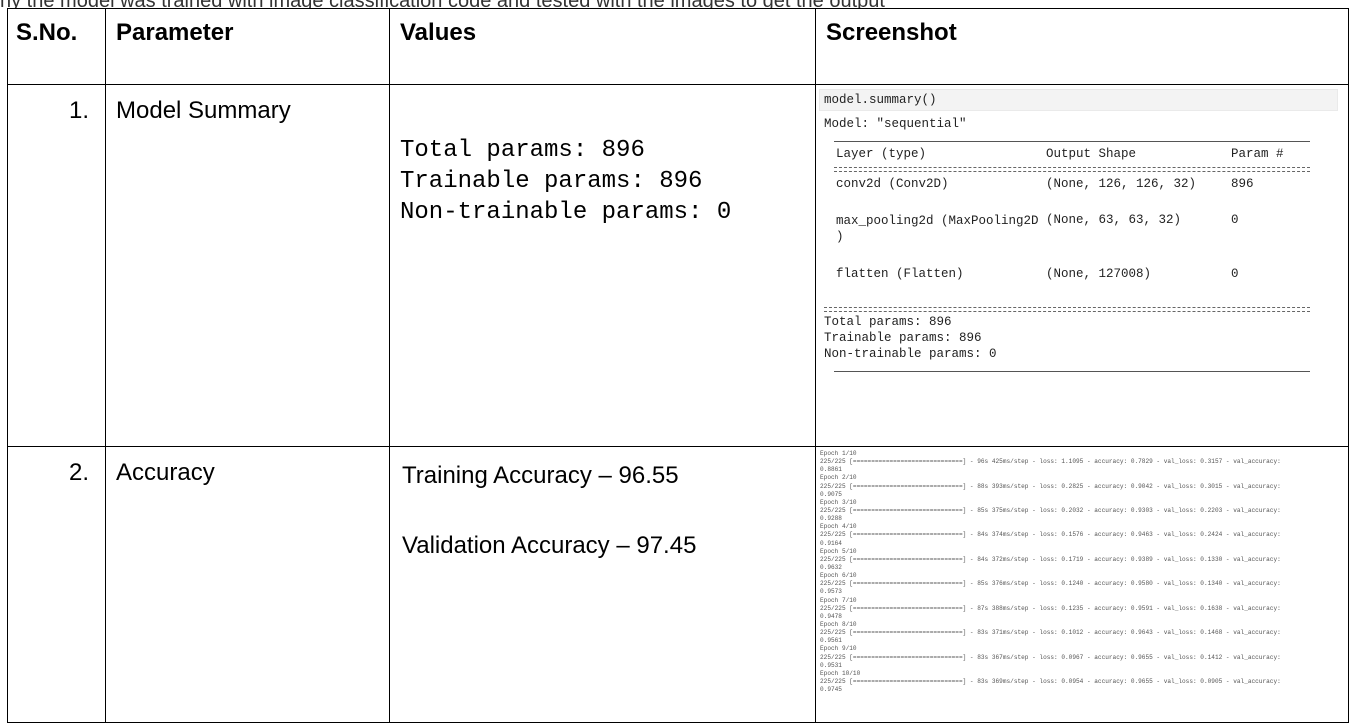 The height and width of the screenshot is (723, 1352). Describe the element at coordinates (831, 494) in the screenshot. I see `log-line: 0.9075` at that location.